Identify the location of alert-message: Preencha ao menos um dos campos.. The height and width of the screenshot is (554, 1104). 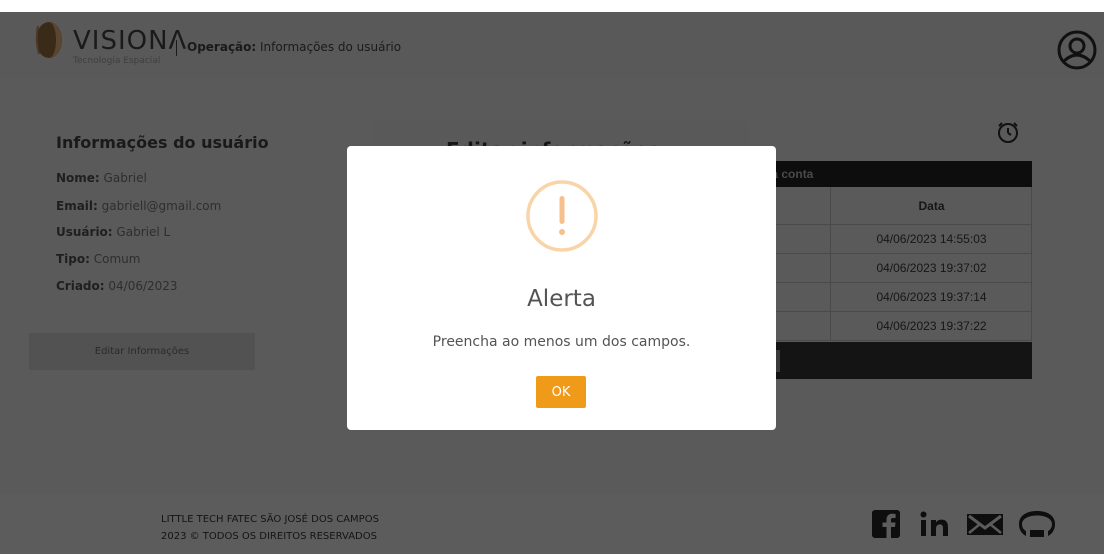
(561, 342).